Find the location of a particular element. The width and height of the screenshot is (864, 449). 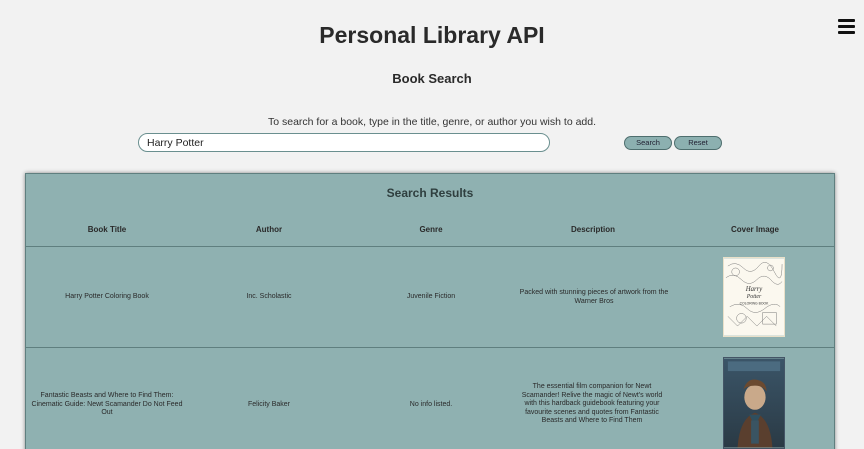

cover-image-coloring-book: Harry Potter COLORING BOOK is located at coordinates (754, 297).